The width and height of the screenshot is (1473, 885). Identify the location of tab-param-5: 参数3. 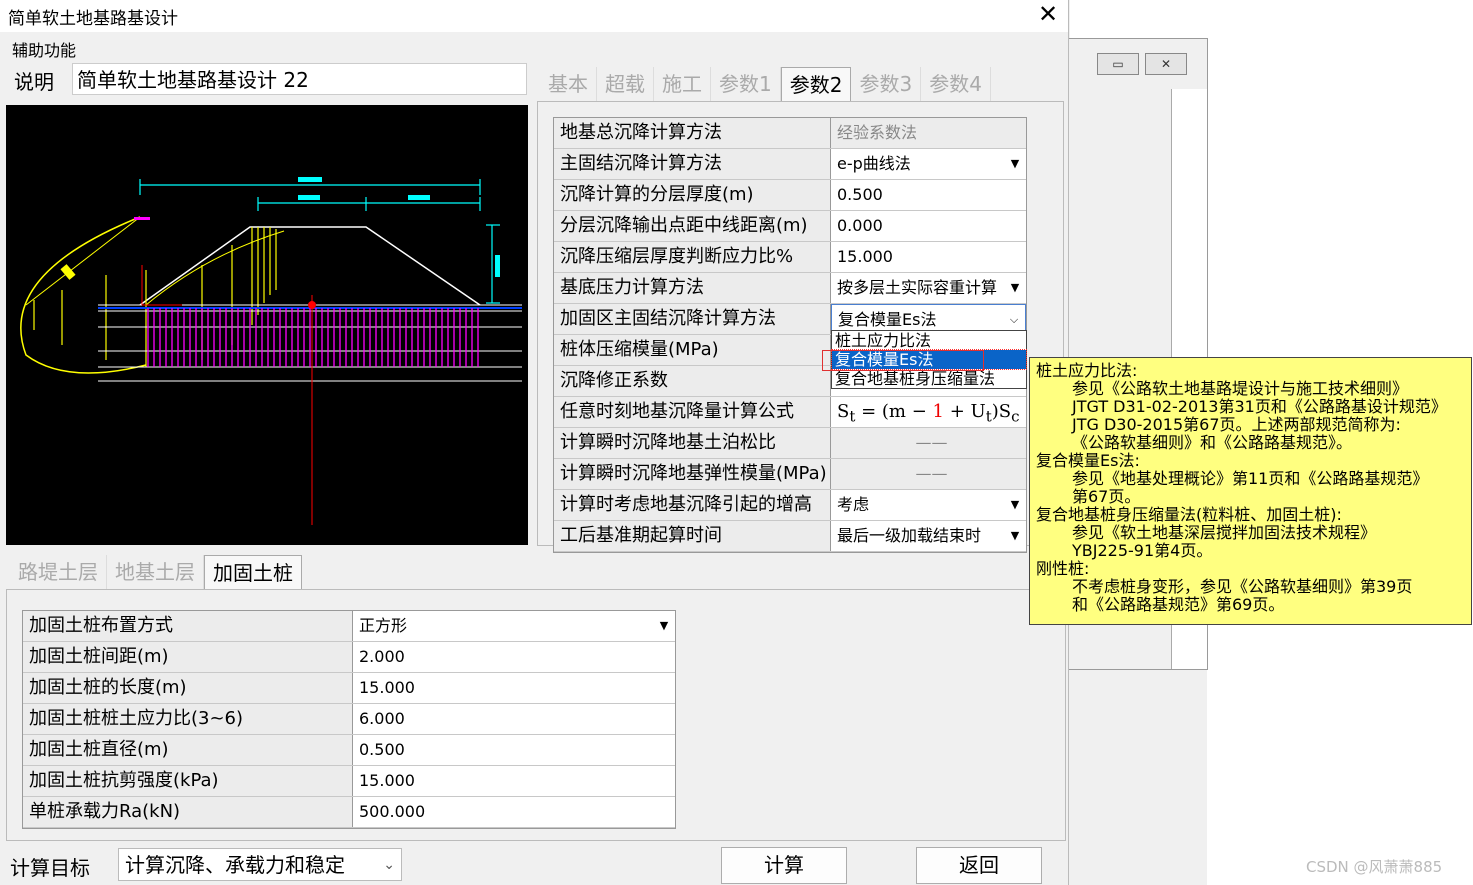
(886, 84).